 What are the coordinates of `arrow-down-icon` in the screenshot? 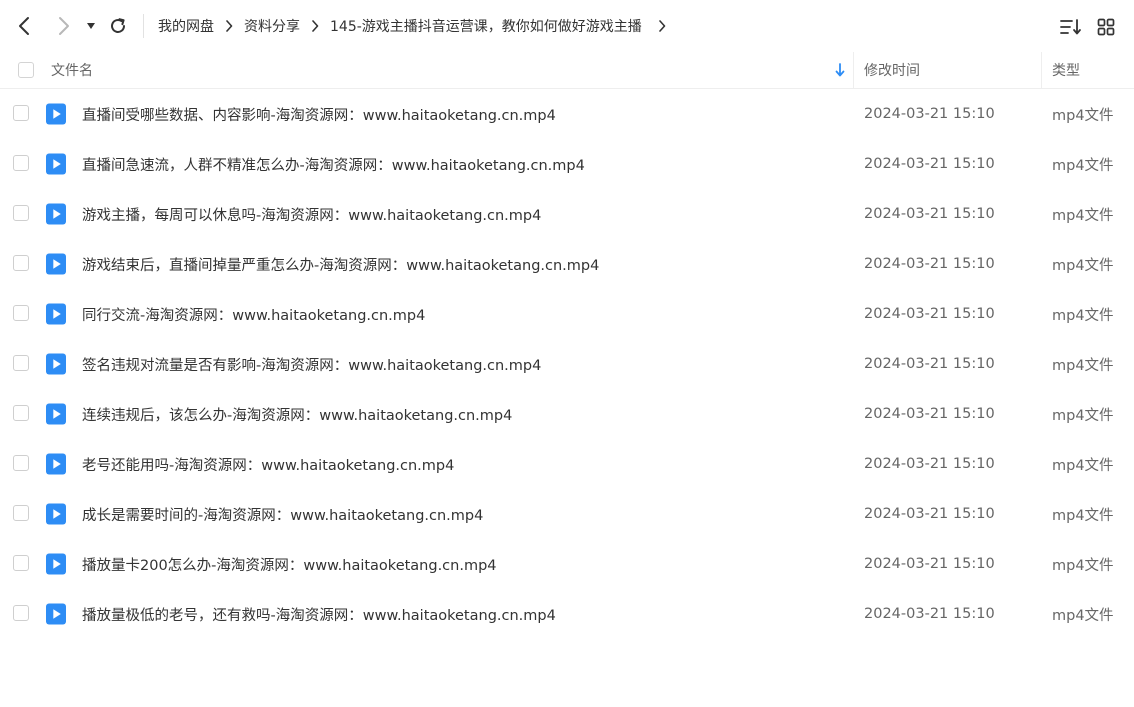 It's located at (840, 70).